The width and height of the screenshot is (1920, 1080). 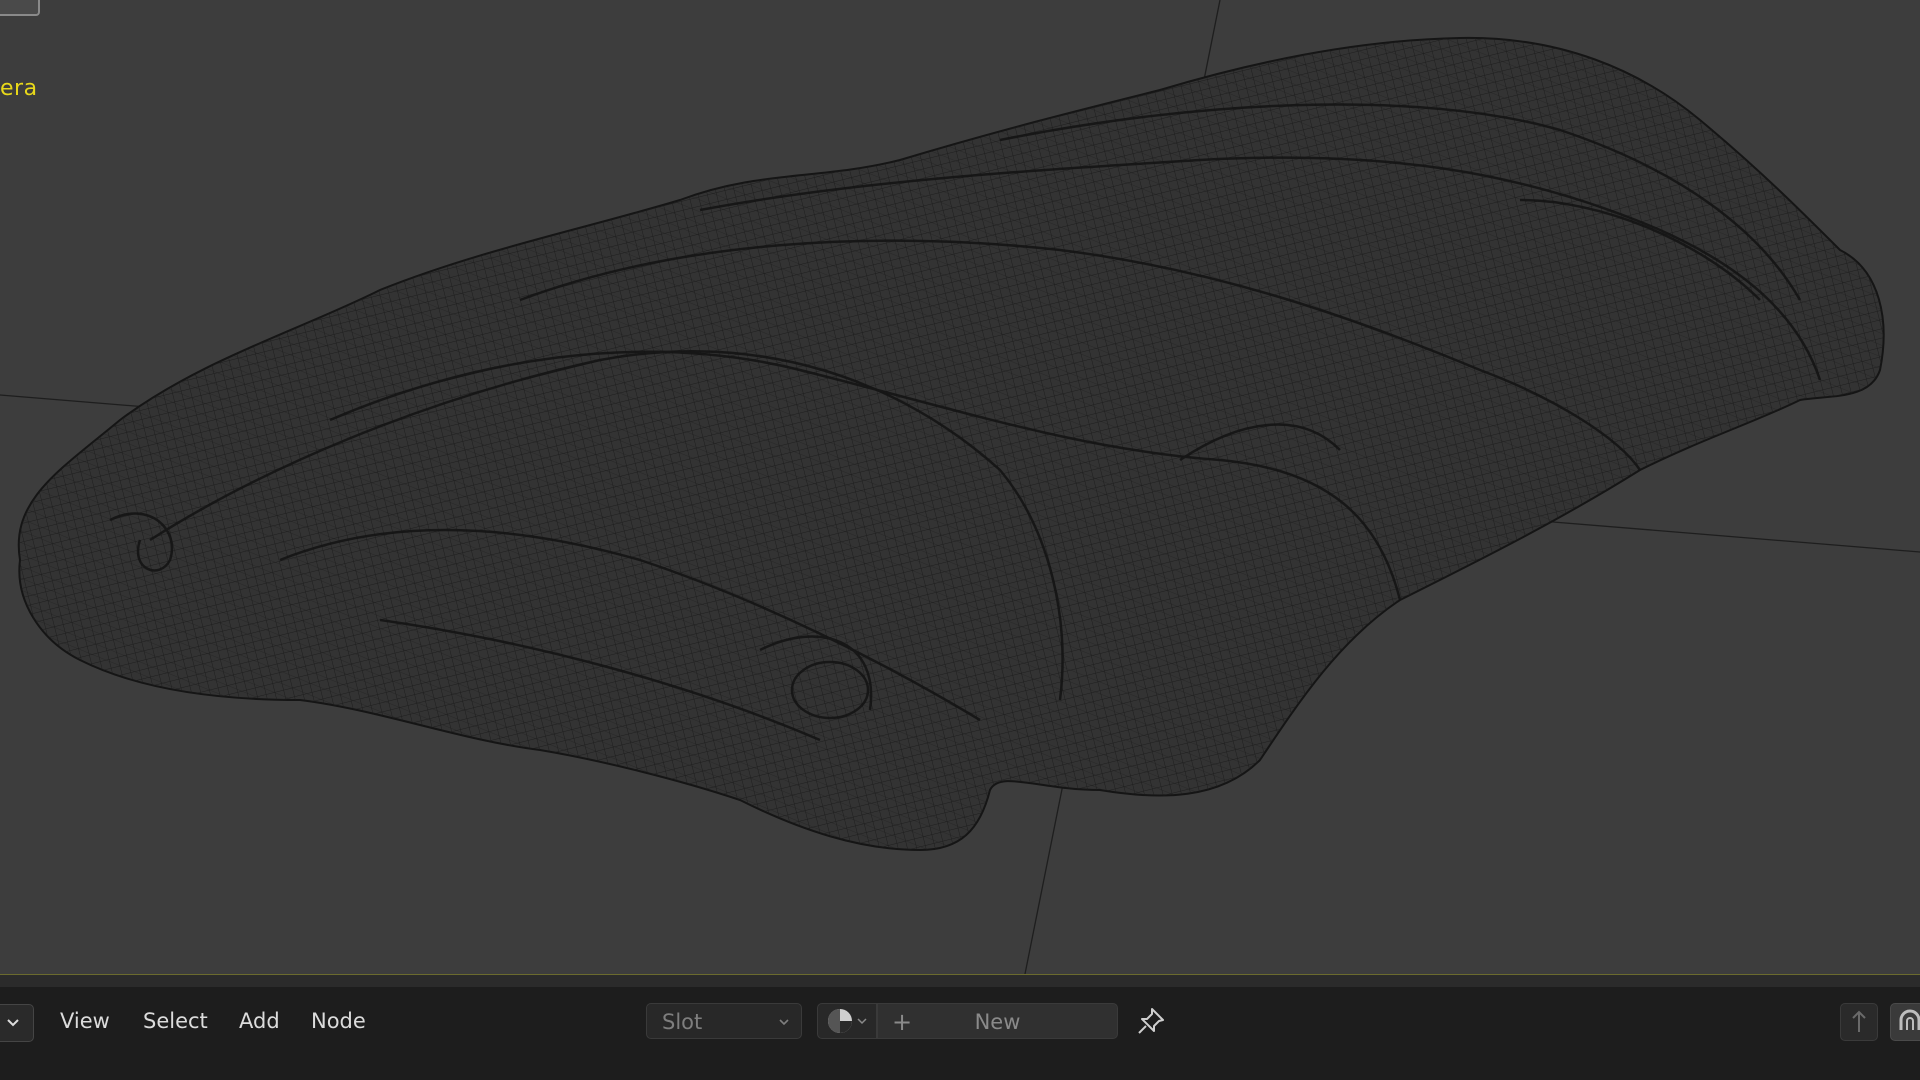 I want to click on camera-overlay-text: era, so click(x=19, y=88).